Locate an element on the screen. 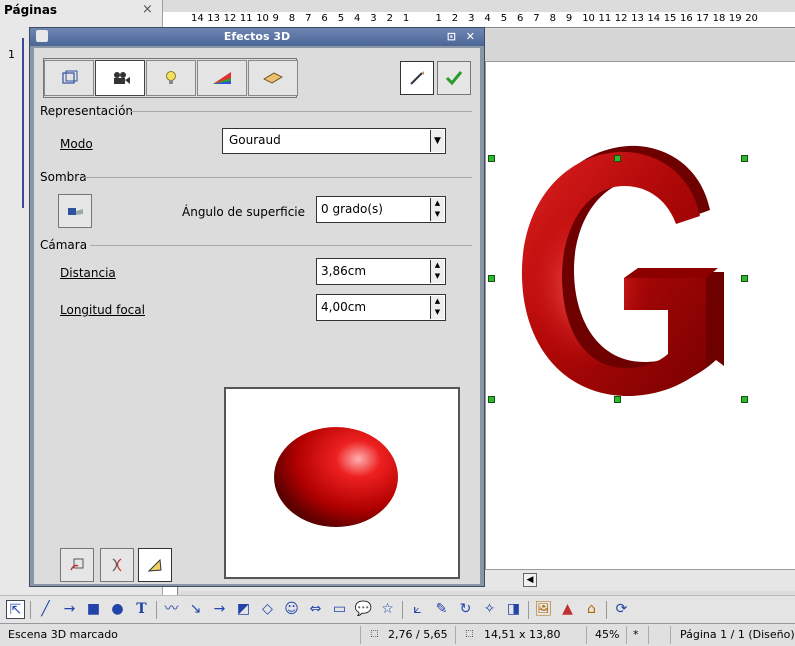 The width and height of the screenshot is (795, 646). pages-panel-title: Páginas is located at coordinates (31, 10).